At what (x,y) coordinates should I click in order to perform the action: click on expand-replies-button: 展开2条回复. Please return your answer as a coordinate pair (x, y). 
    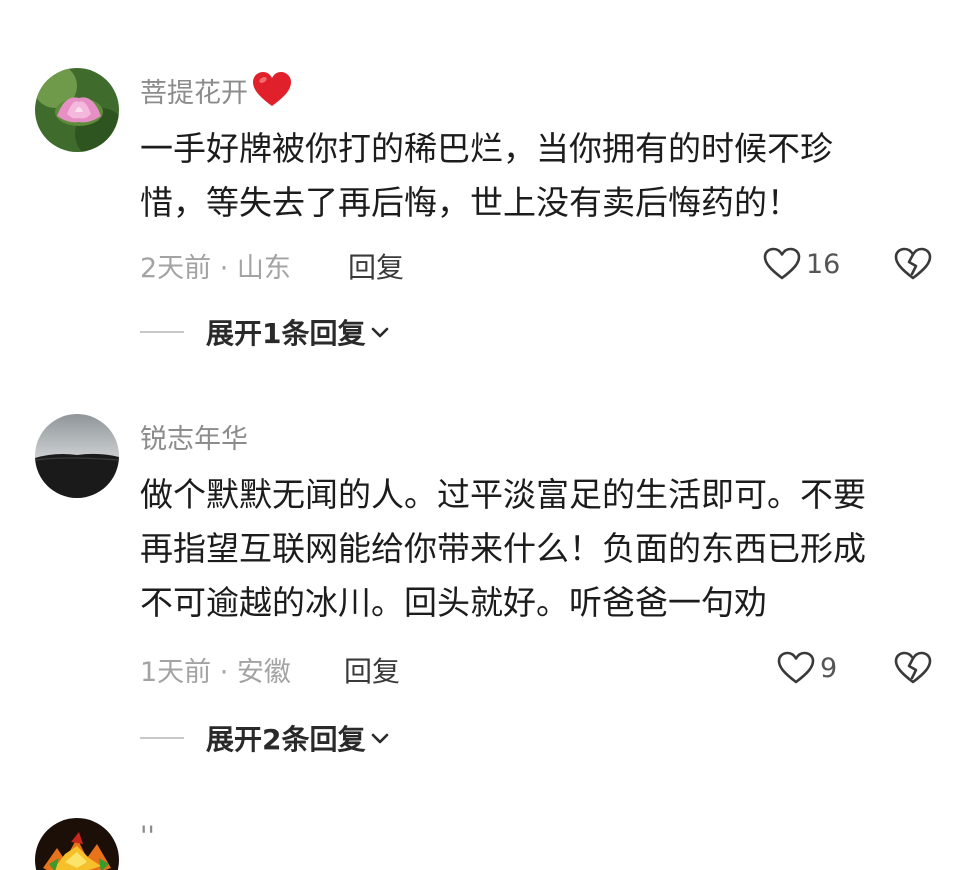
    Looking at the image, I should click on (265, 738).